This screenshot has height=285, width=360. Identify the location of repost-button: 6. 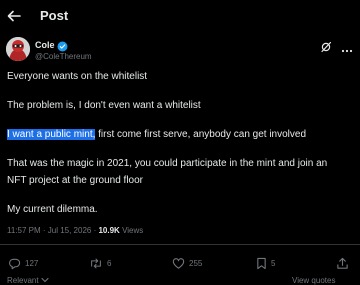
(100, 263).